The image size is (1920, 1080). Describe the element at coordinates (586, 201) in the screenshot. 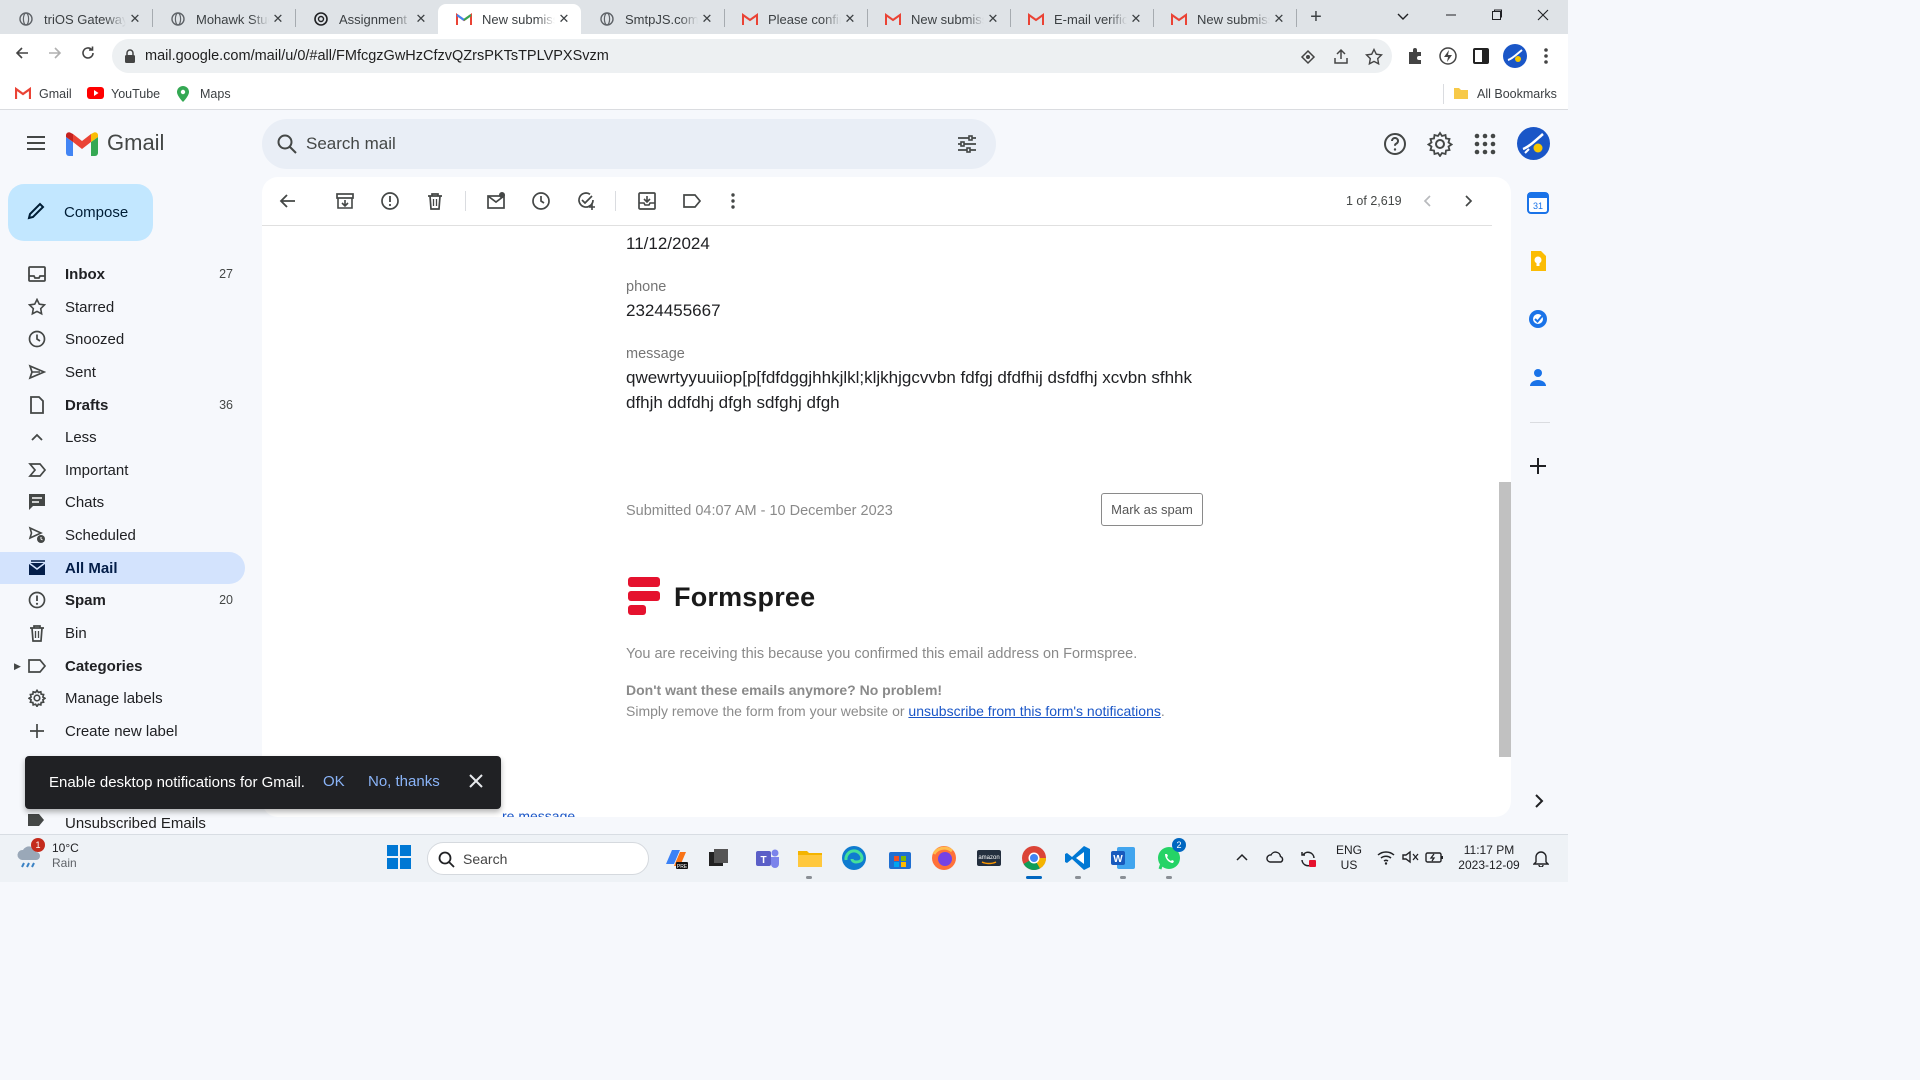

I see `add-to-tasks-icon` at that location.